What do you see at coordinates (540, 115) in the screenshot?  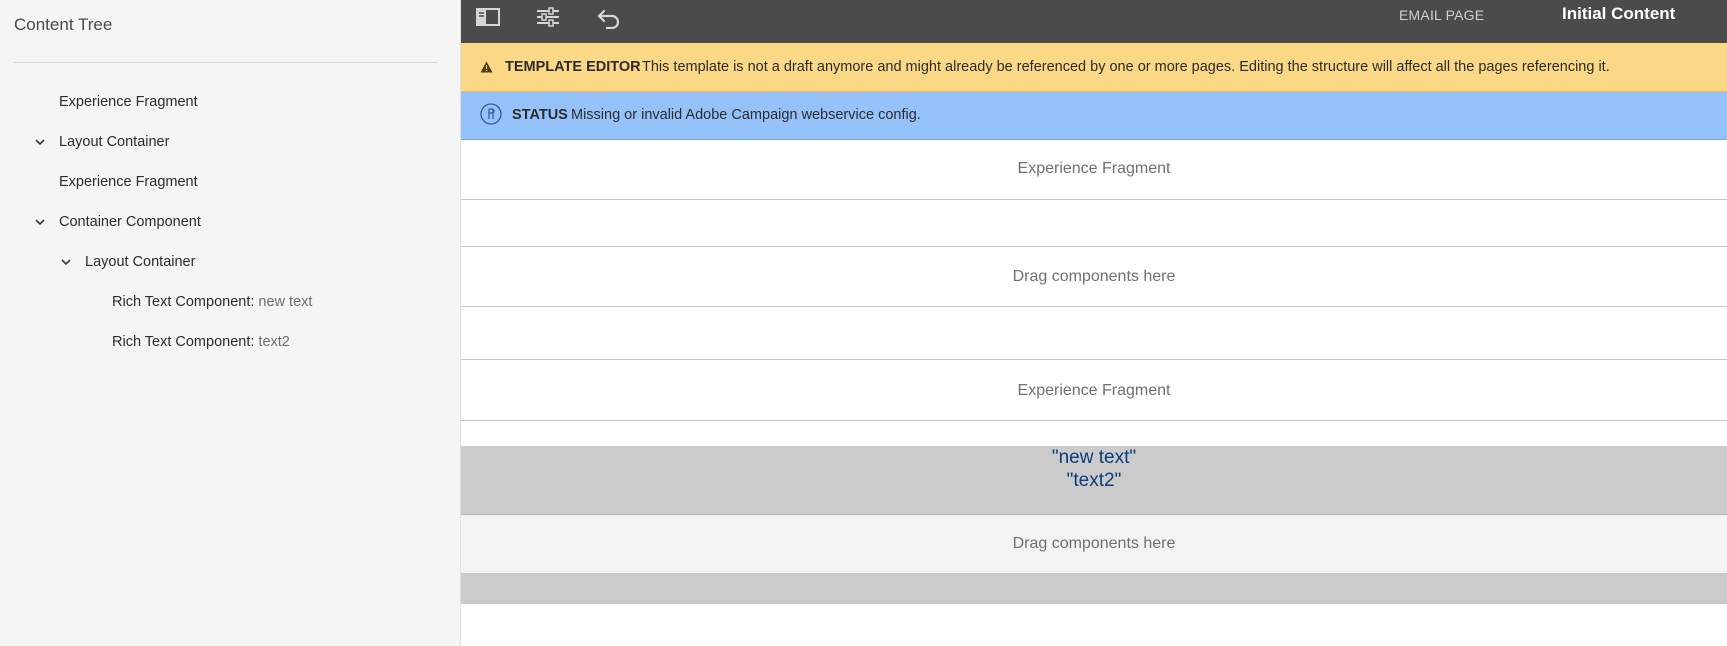 I see `status-title: STATUS` at bounding box center [540, 115].